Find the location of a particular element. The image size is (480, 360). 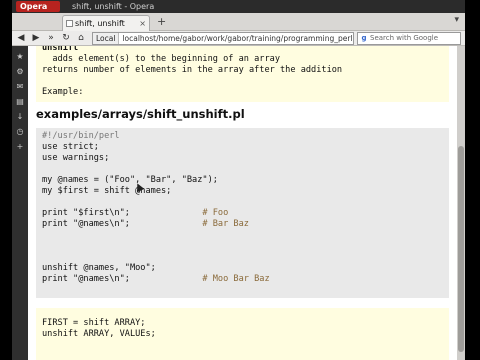

code-comment: # Foo is located at coordinates (215, 213).